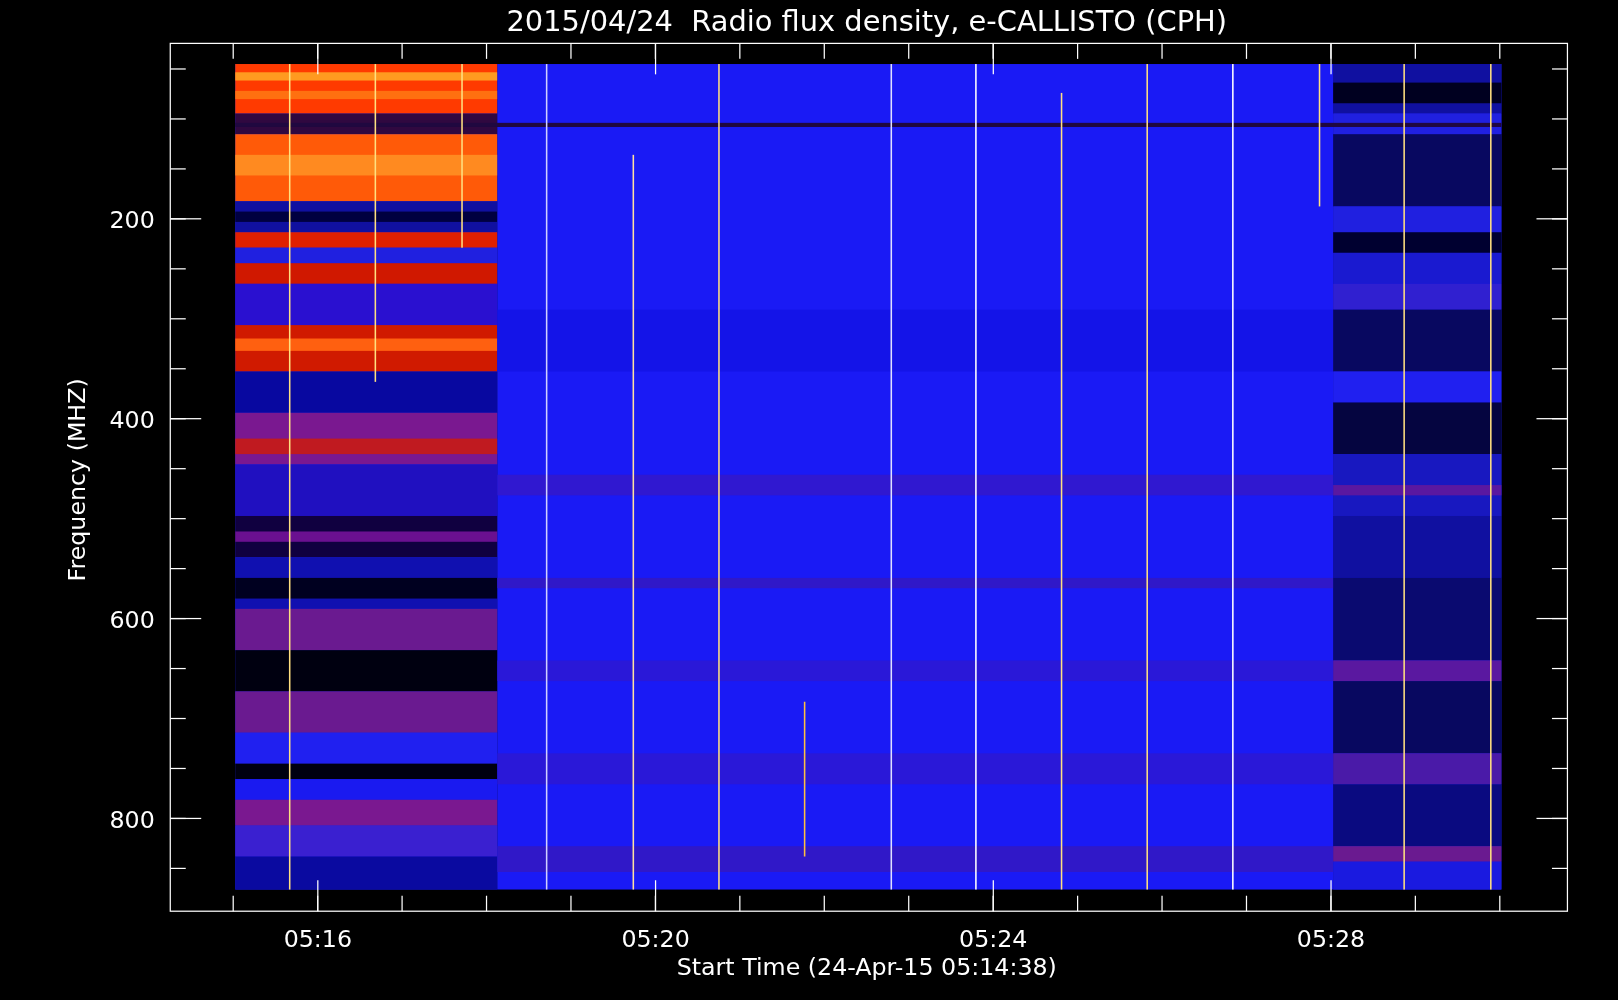  I want to click on y-axis-title: Frequency (MHZ), so click(76, 480).